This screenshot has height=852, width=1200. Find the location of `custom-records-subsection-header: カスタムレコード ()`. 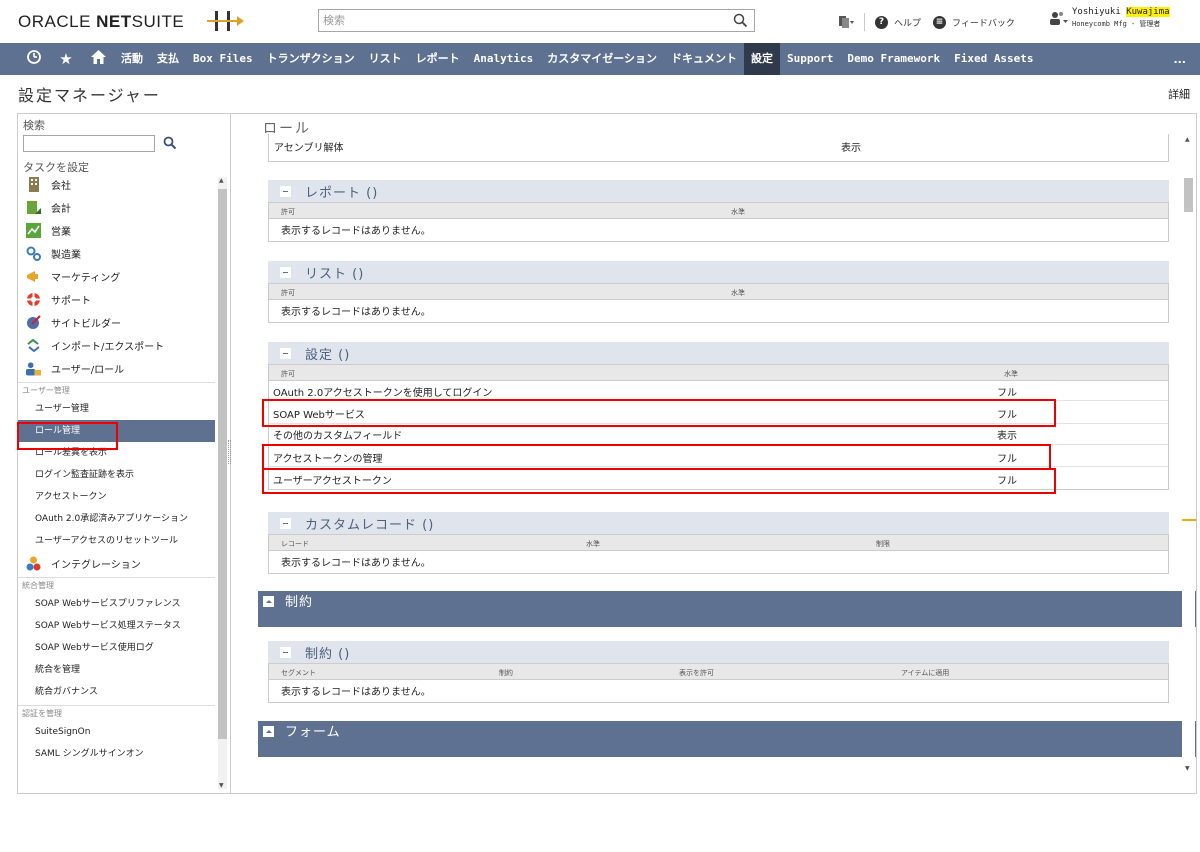

custom-records-subsection-header: カスタムレコード () is located at coordinates (718, 523).